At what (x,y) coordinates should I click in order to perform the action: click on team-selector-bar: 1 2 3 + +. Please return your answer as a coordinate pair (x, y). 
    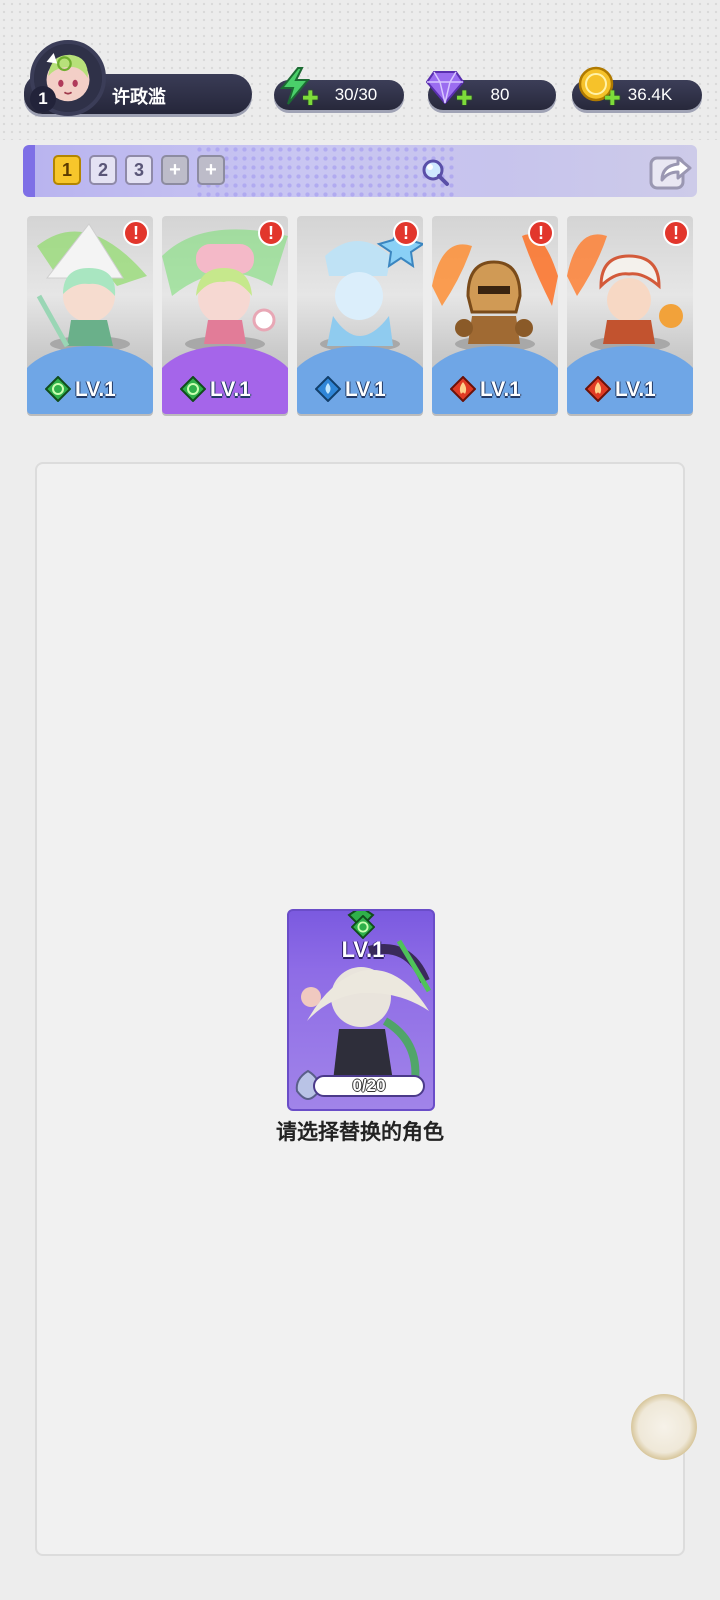
    Looking at the image, I should click on (360, 171).